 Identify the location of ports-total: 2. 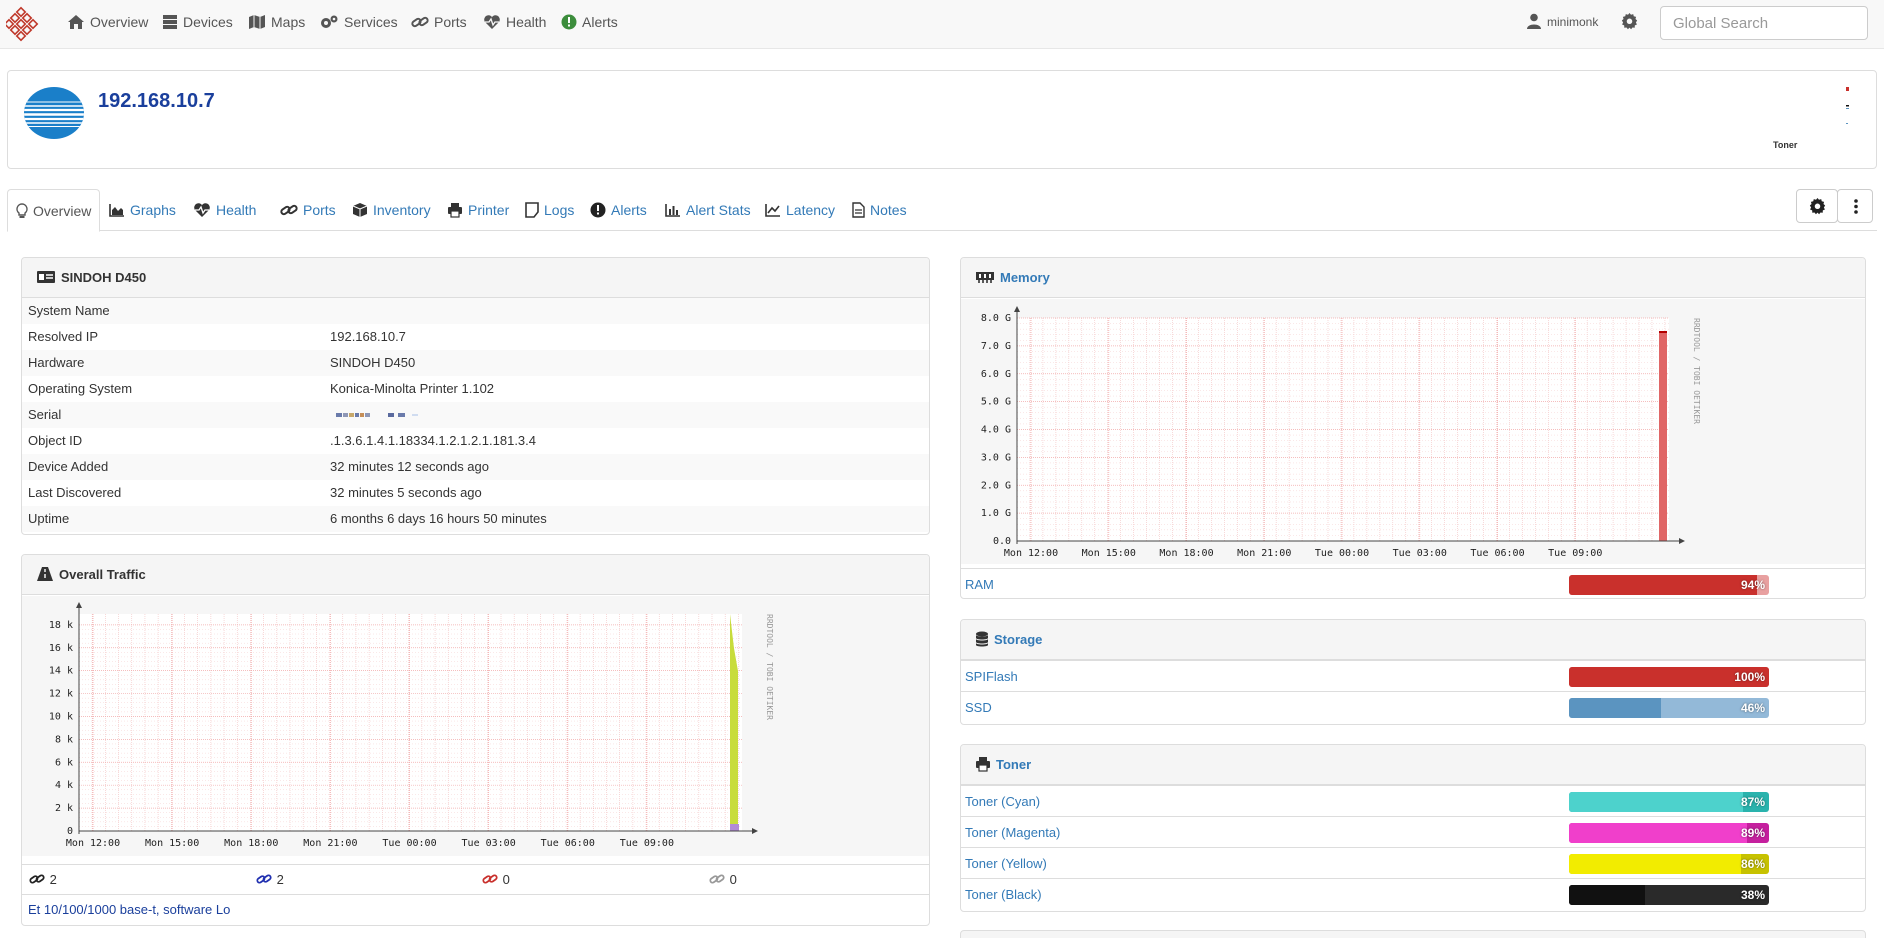
(42, 880).